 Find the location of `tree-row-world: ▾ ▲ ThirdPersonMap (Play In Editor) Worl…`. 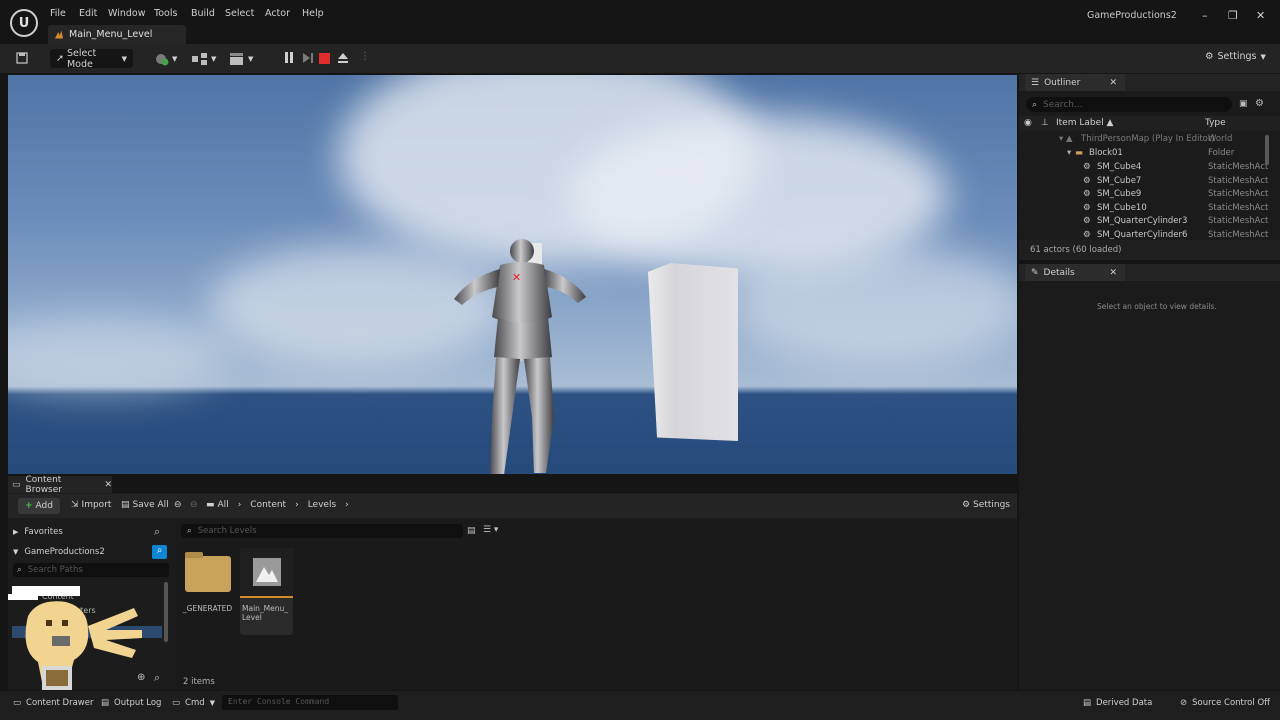

tree-row-world: ▾ ▲ ThirdPersonMap (Play In Editor) Worl… is located at coordinates (1145, 140).